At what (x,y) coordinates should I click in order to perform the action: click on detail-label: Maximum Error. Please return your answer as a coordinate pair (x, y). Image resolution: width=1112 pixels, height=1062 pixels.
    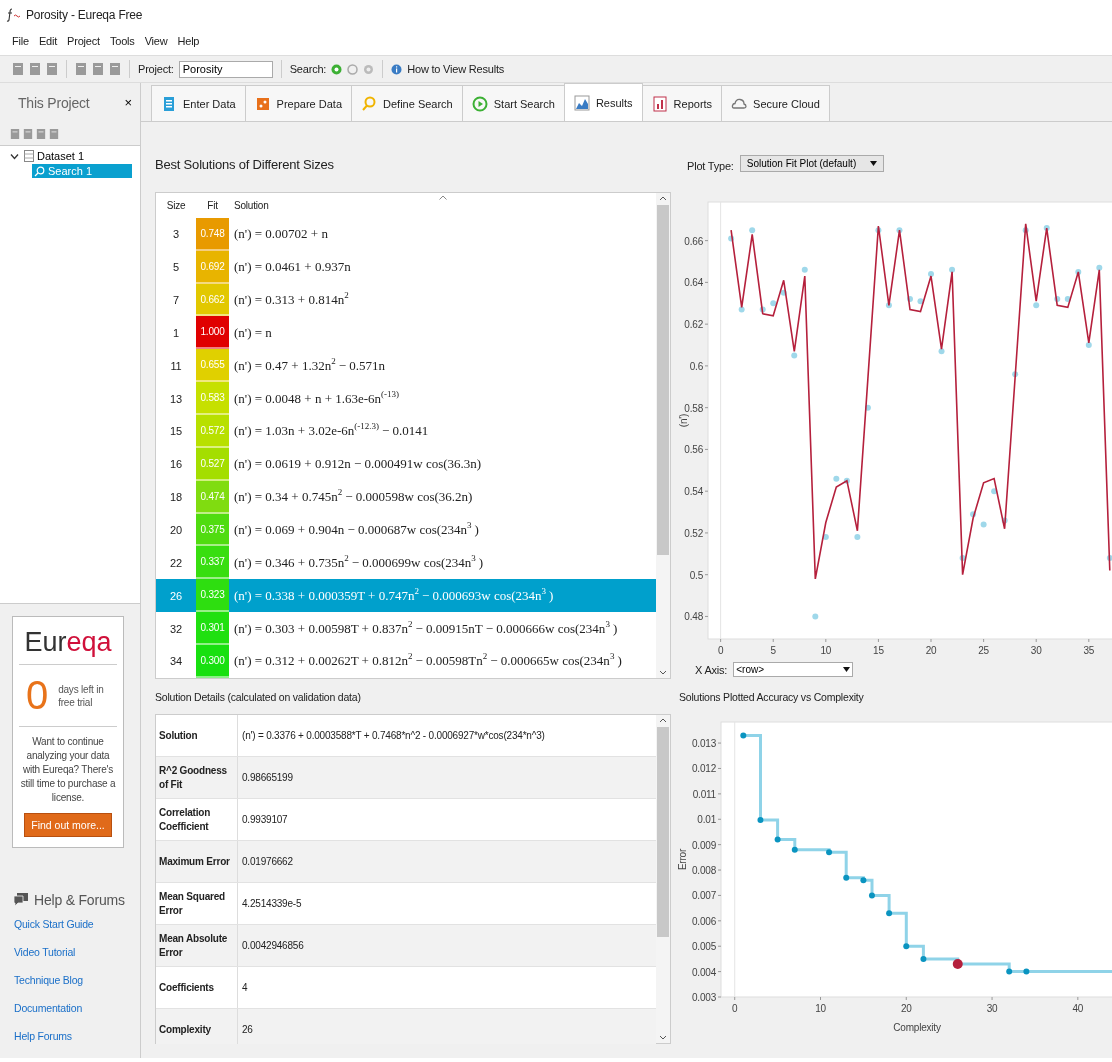
    Looking at the image, I should click on (197, 861).